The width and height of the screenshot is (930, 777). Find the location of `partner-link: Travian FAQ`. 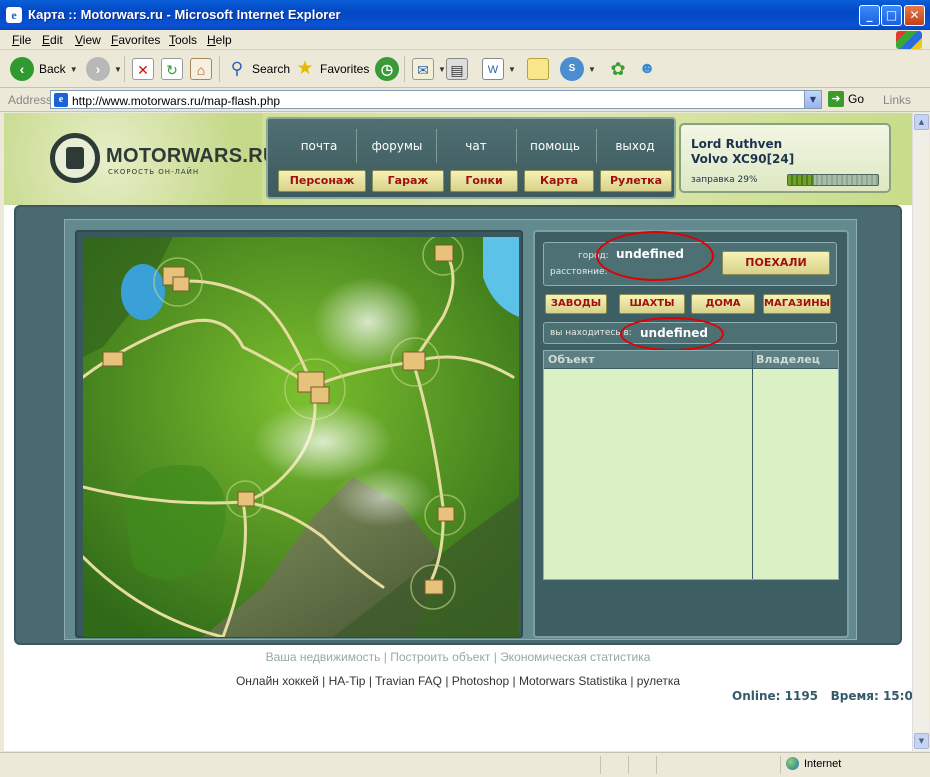

partner-link: Travian FAQ is located at coordinates (408, 681).